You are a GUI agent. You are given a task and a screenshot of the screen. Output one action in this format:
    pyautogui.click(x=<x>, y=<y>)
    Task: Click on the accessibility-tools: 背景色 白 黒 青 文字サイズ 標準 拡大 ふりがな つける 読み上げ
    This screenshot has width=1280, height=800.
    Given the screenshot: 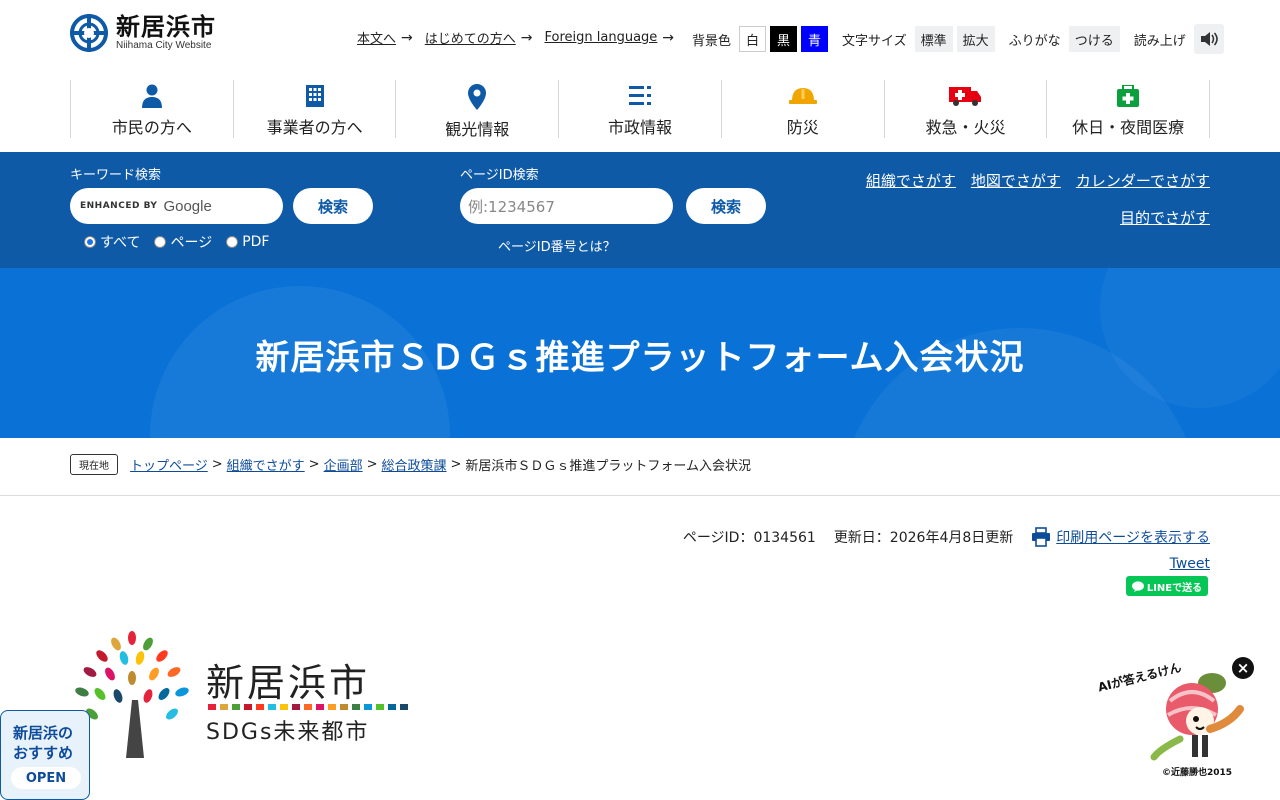 What is the action you would take?
    pyautogui.click(x=958, y=39)
    